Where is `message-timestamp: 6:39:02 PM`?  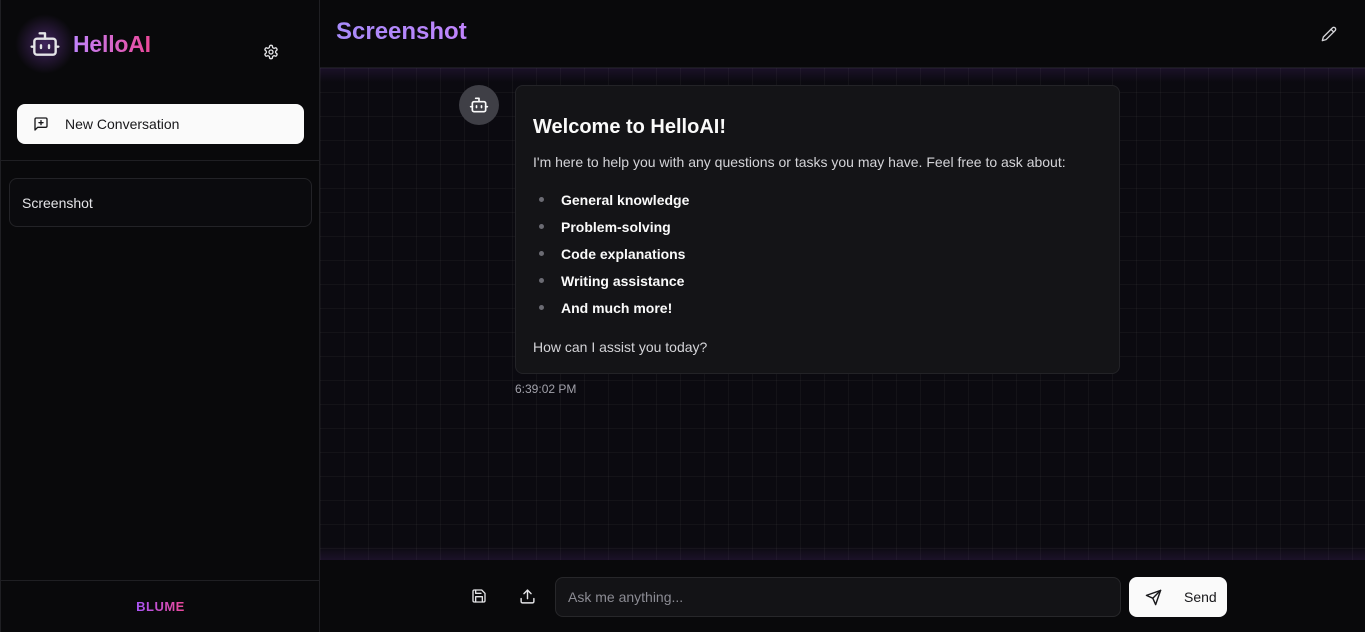 message-timestamp: 6:39:02 PM is located at coordinates (546, 389).